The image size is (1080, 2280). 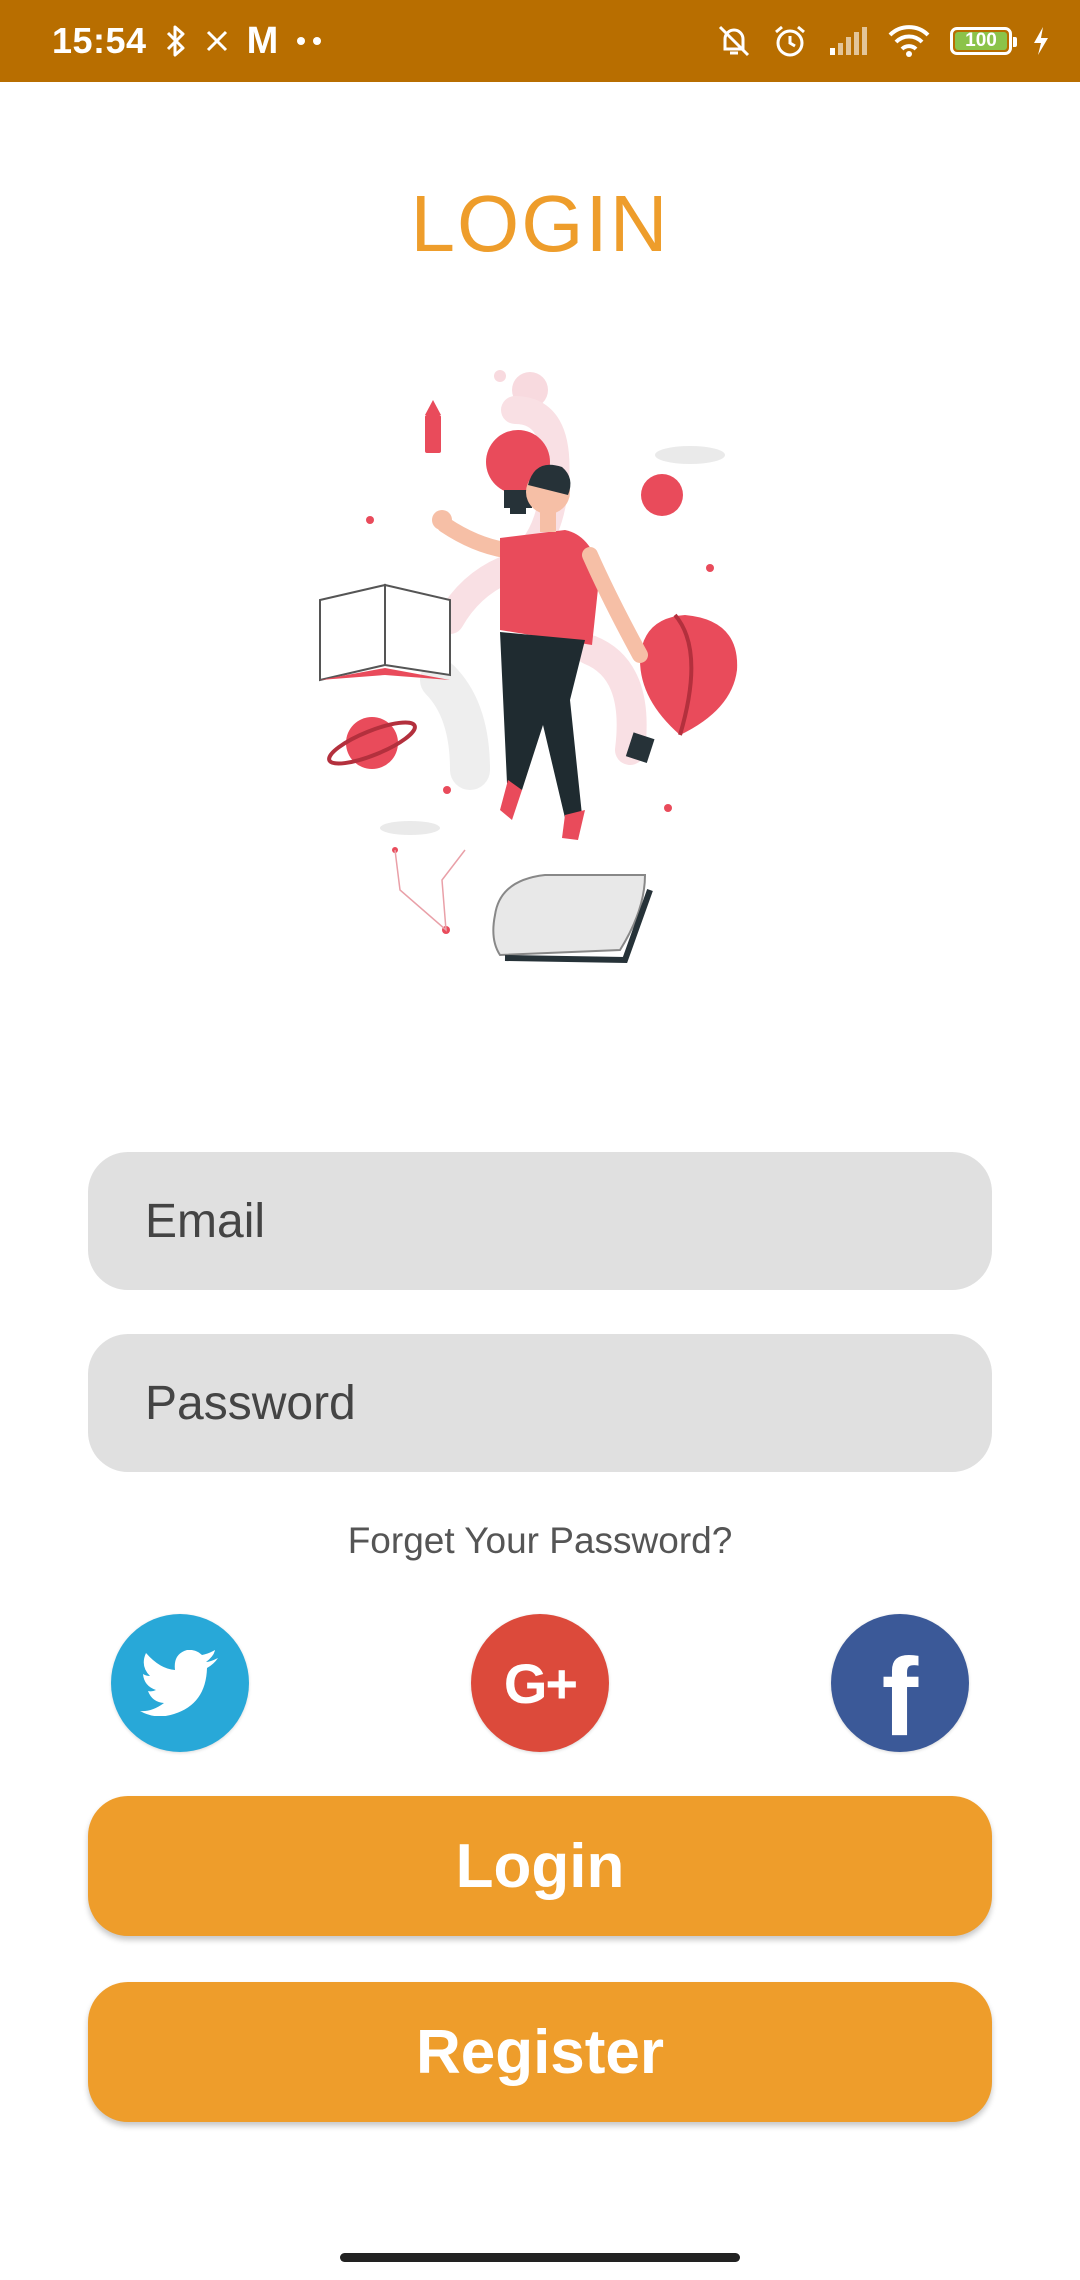 I want to click on facebook-login-button: f, so click(x=900, y=1686).